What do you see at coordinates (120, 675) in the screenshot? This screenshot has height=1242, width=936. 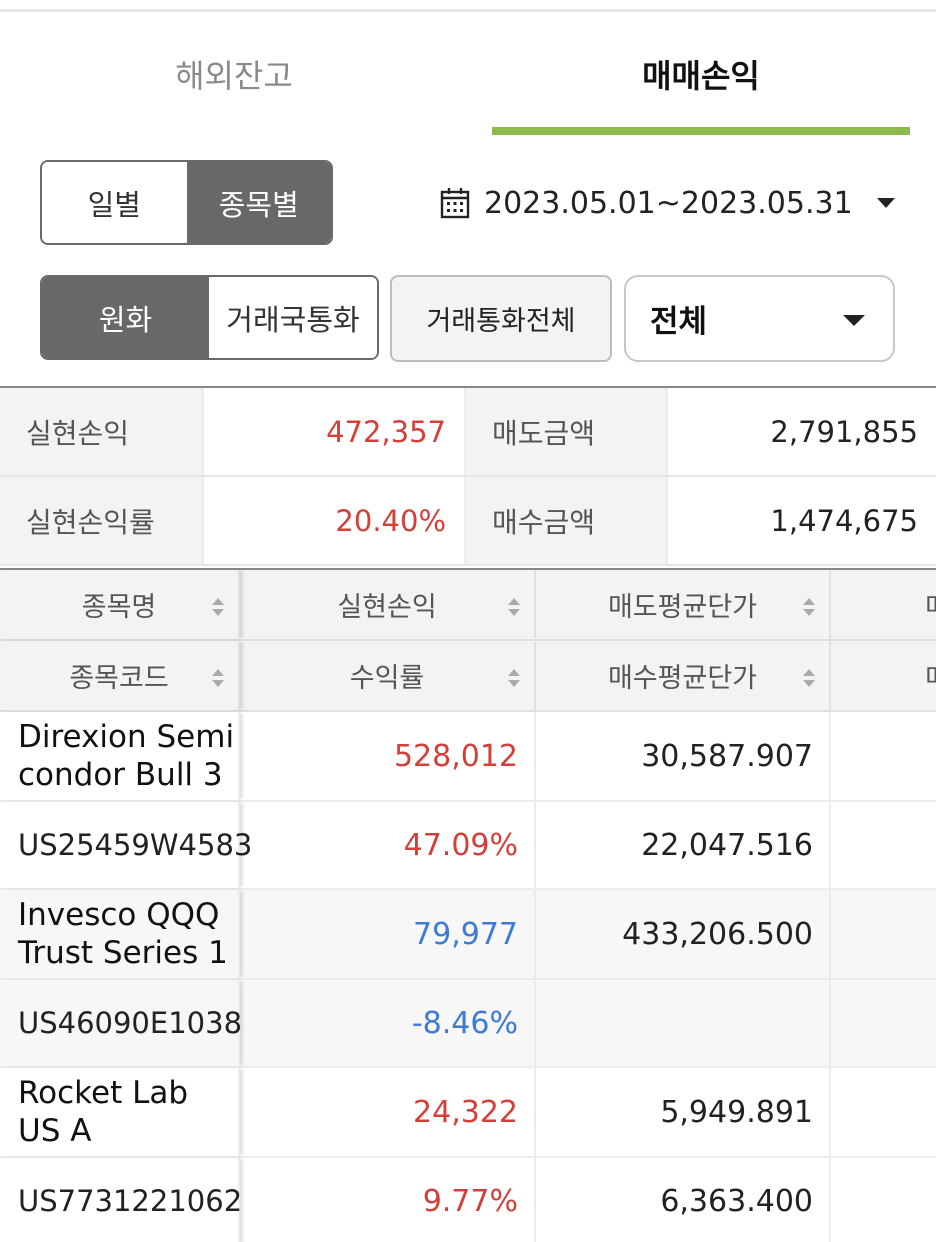 I see `col-header-stock-code: 종목코드` at bounding box center [120, 675].